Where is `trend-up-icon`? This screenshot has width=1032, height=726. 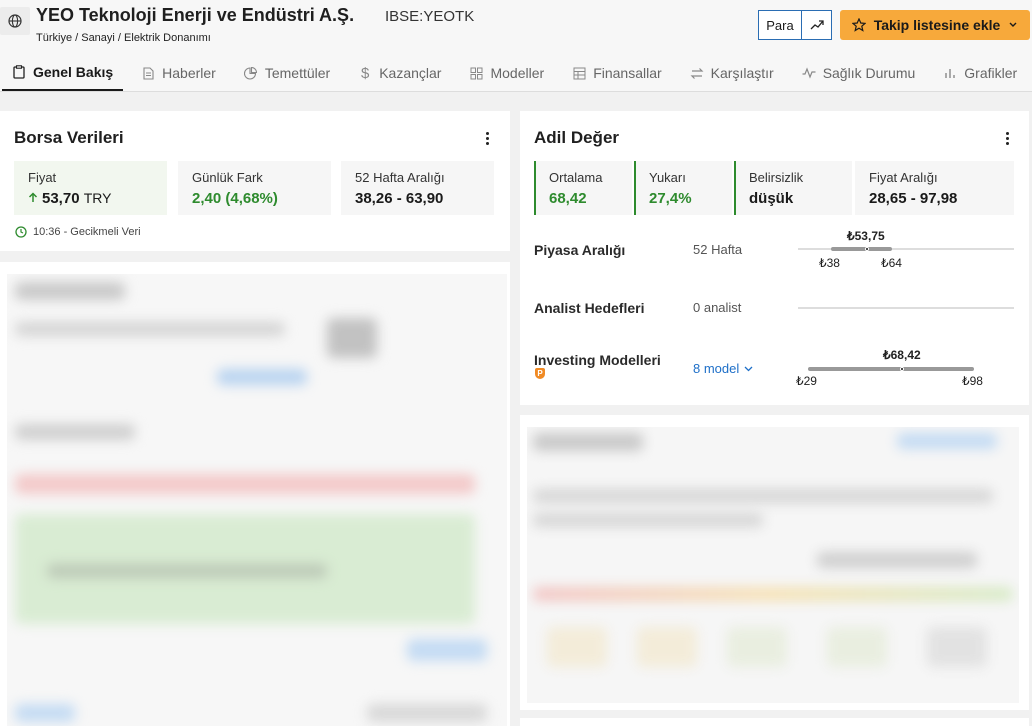
trend-up-icon is located at coordinates (817, 25).